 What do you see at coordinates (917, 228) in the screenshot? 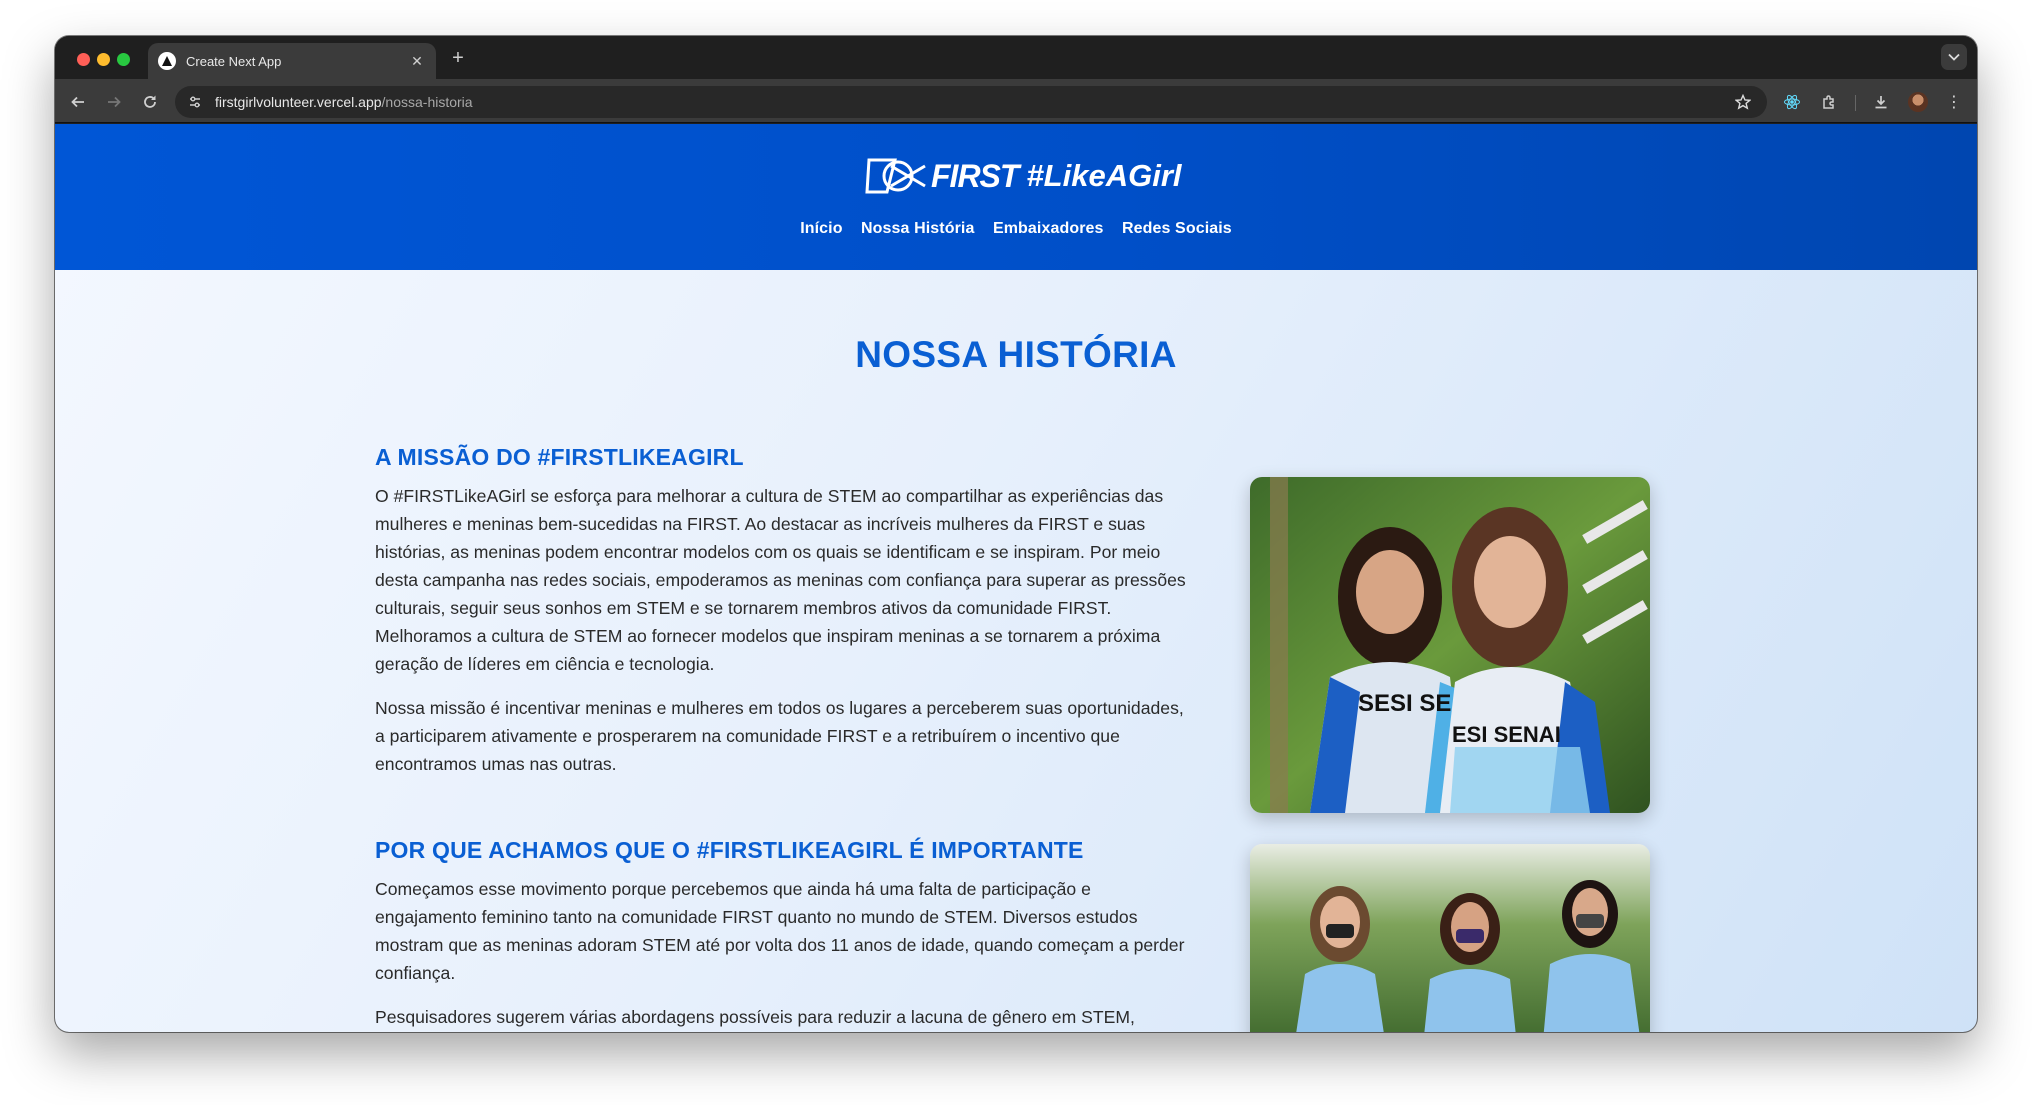
I see `nav-link-nossa-historia: Nossa História` at bounding box center [917, 228].